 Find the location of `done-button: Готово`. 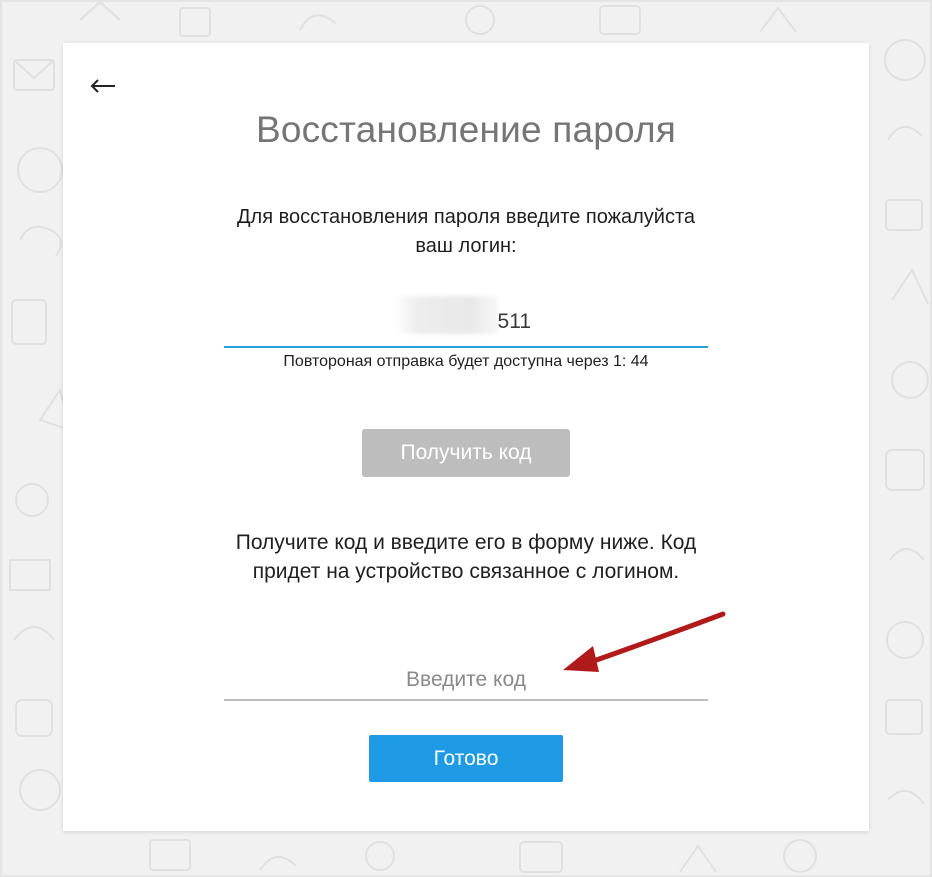

done-button: Готово is located at coordinates (466, 758).